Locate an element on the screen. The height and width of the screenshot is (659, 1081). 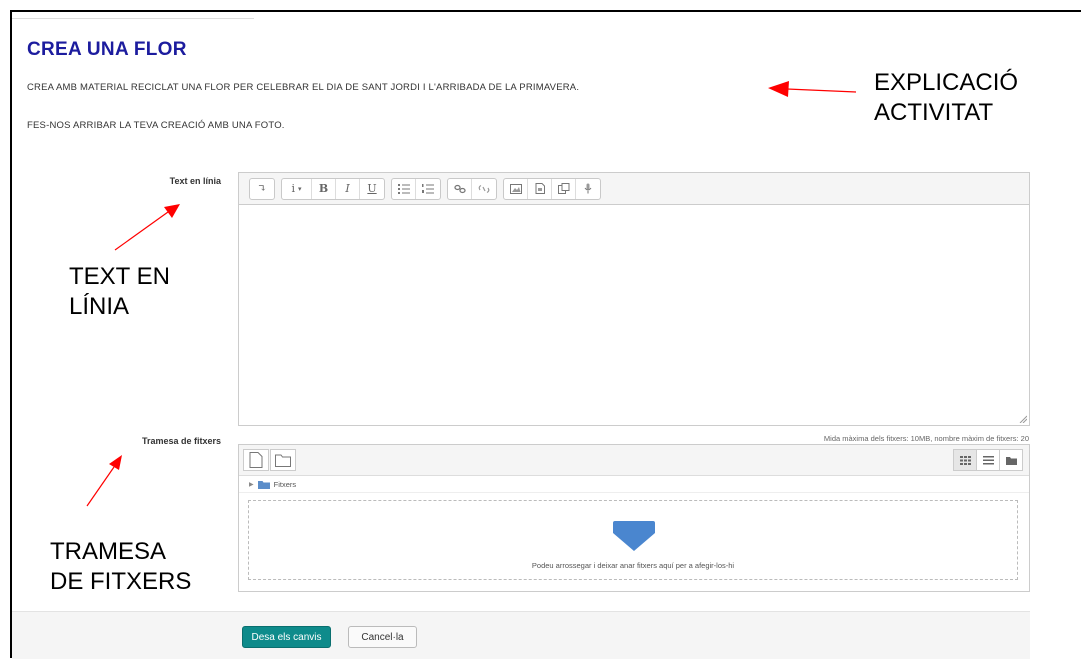
file-manager-toolbar is located at coordinates (634, 460).